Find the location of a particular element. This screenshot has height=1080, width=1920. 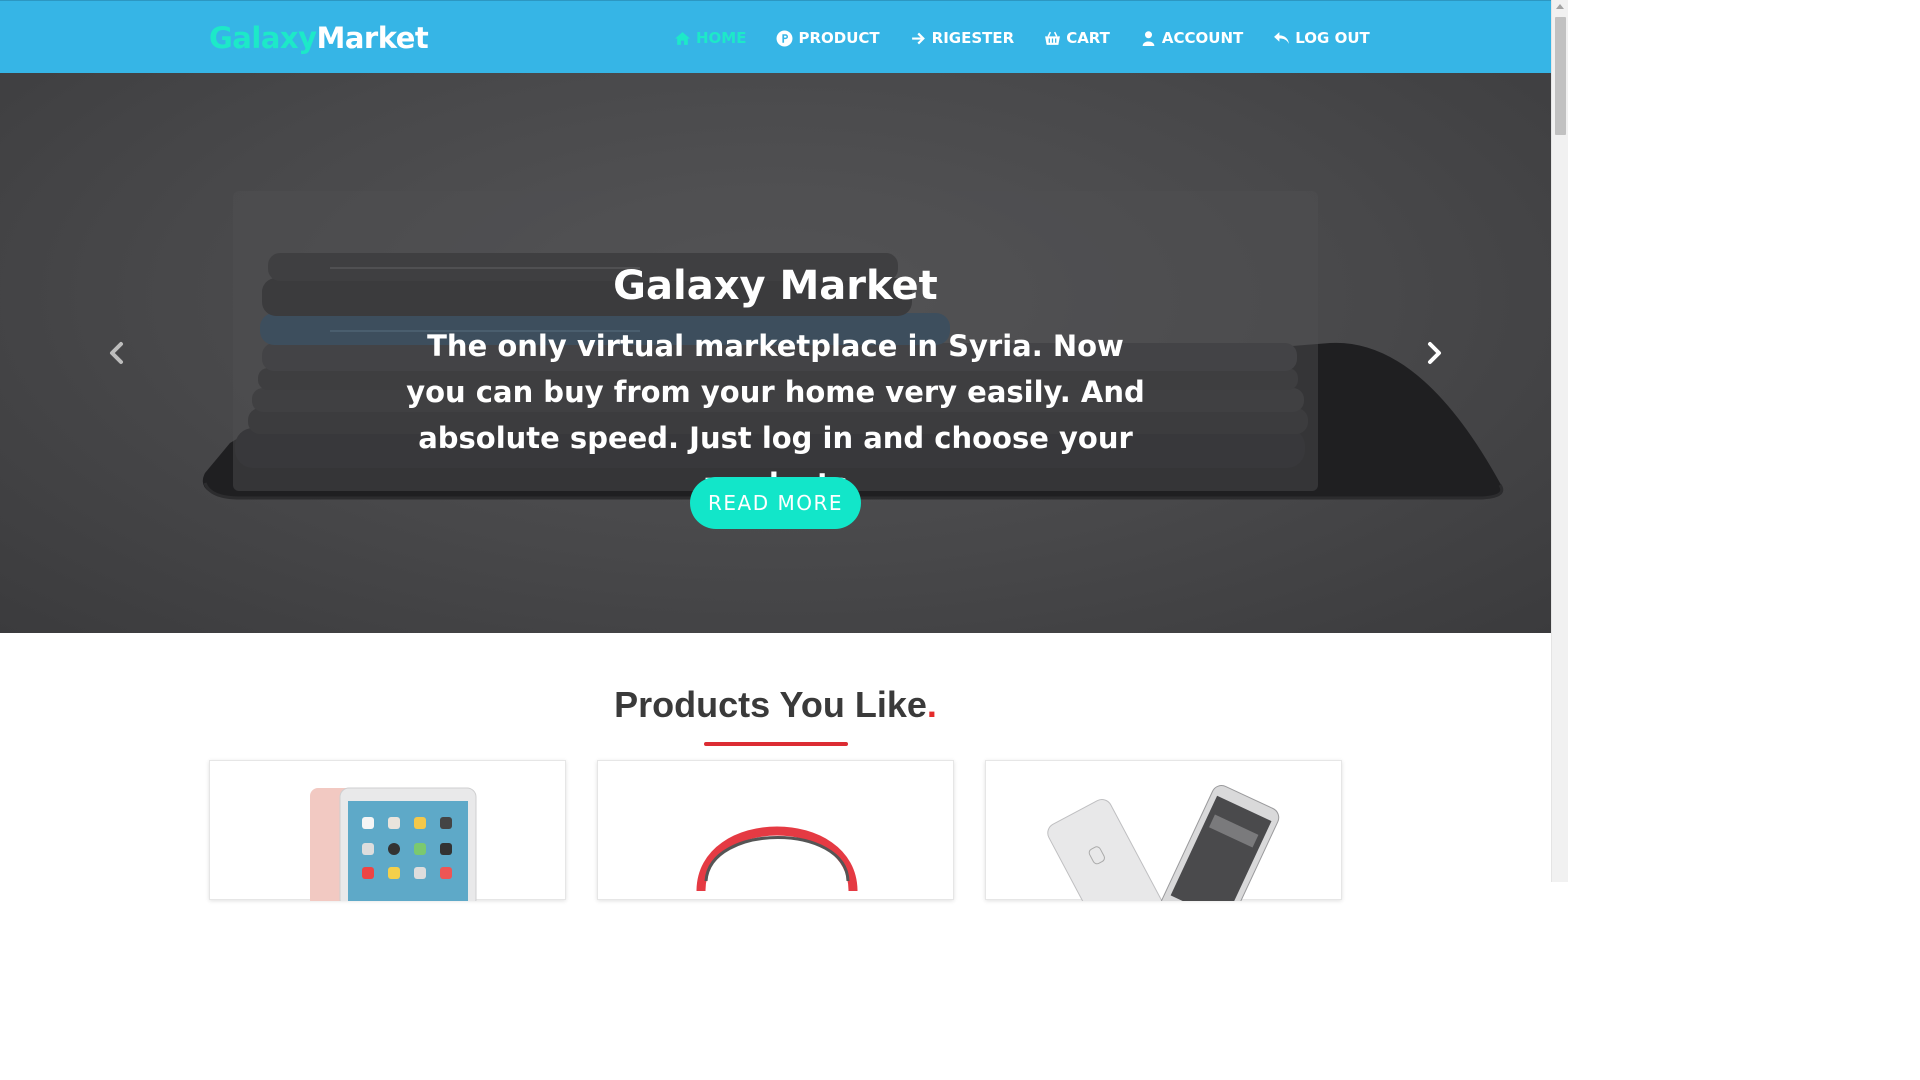

brand-logo: GalaxyMarket is located at coordinates (319, 38).